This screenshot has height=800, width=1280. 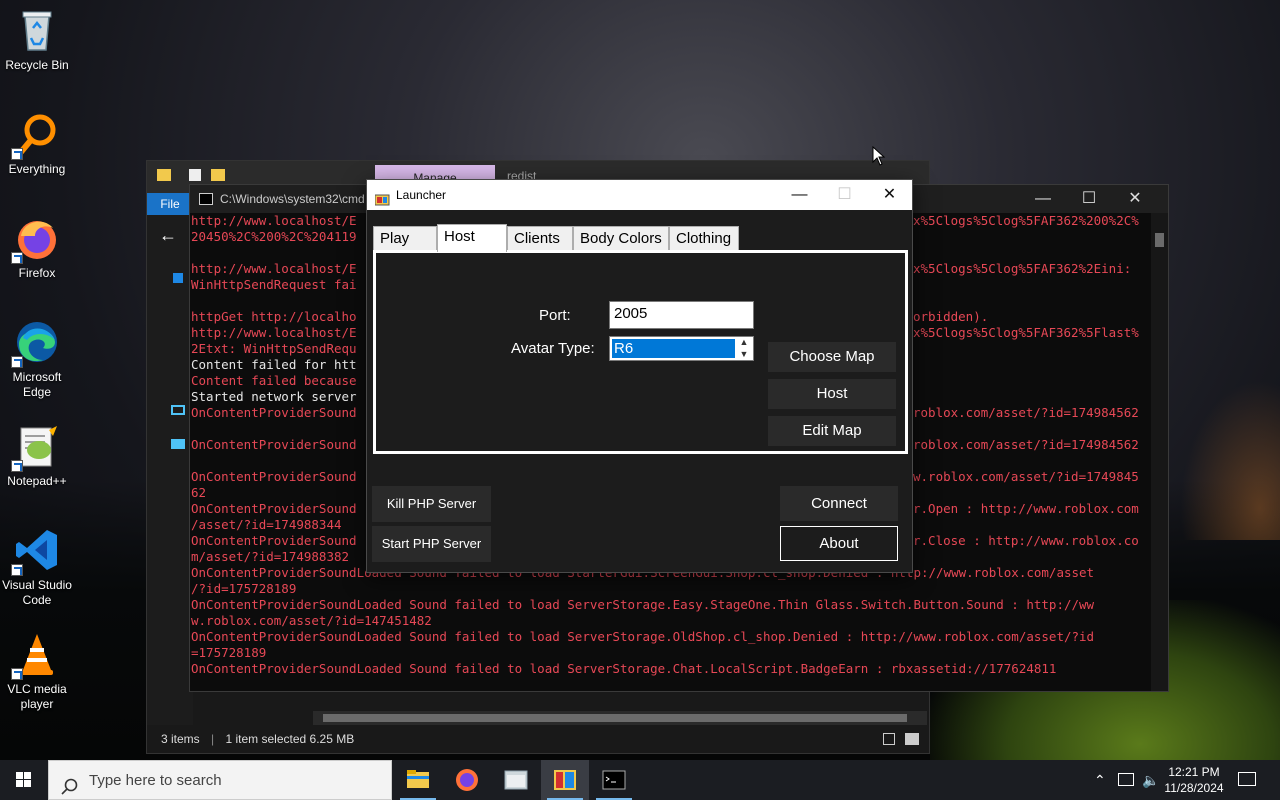 I want to click on desktop-icon-label: Firefox, so click(x=37, y=273).